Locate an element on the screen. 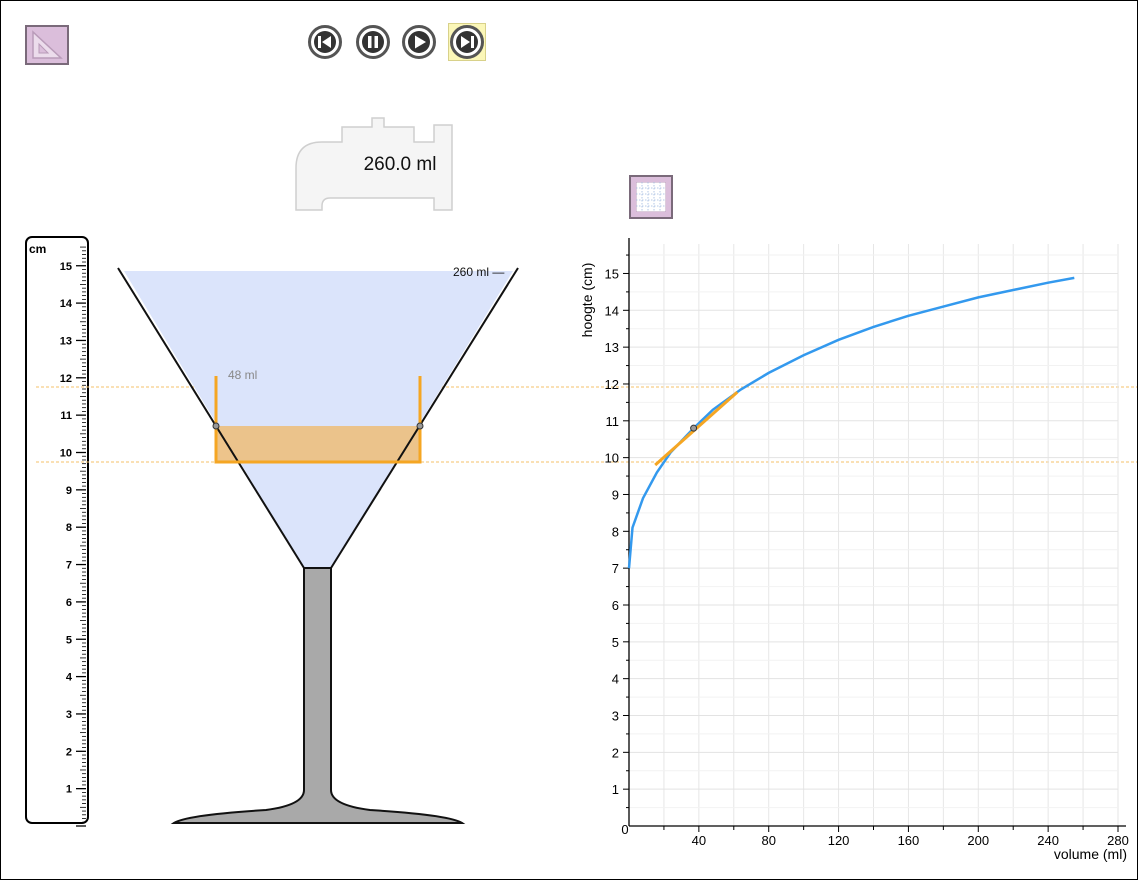 The width and height of the screenshot is (1138, 880). y-tick-label: 4 is located at coordinates (615, 679).